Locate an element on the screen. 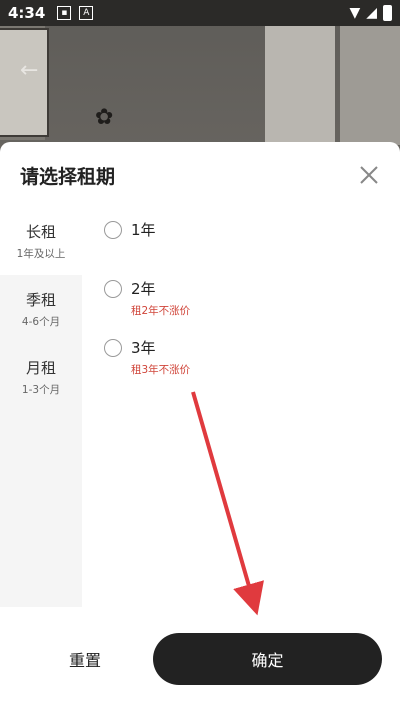 Image resolution: width=400 pixels, height=711 pixels. photo-panel is located at coordinates (300, 82).